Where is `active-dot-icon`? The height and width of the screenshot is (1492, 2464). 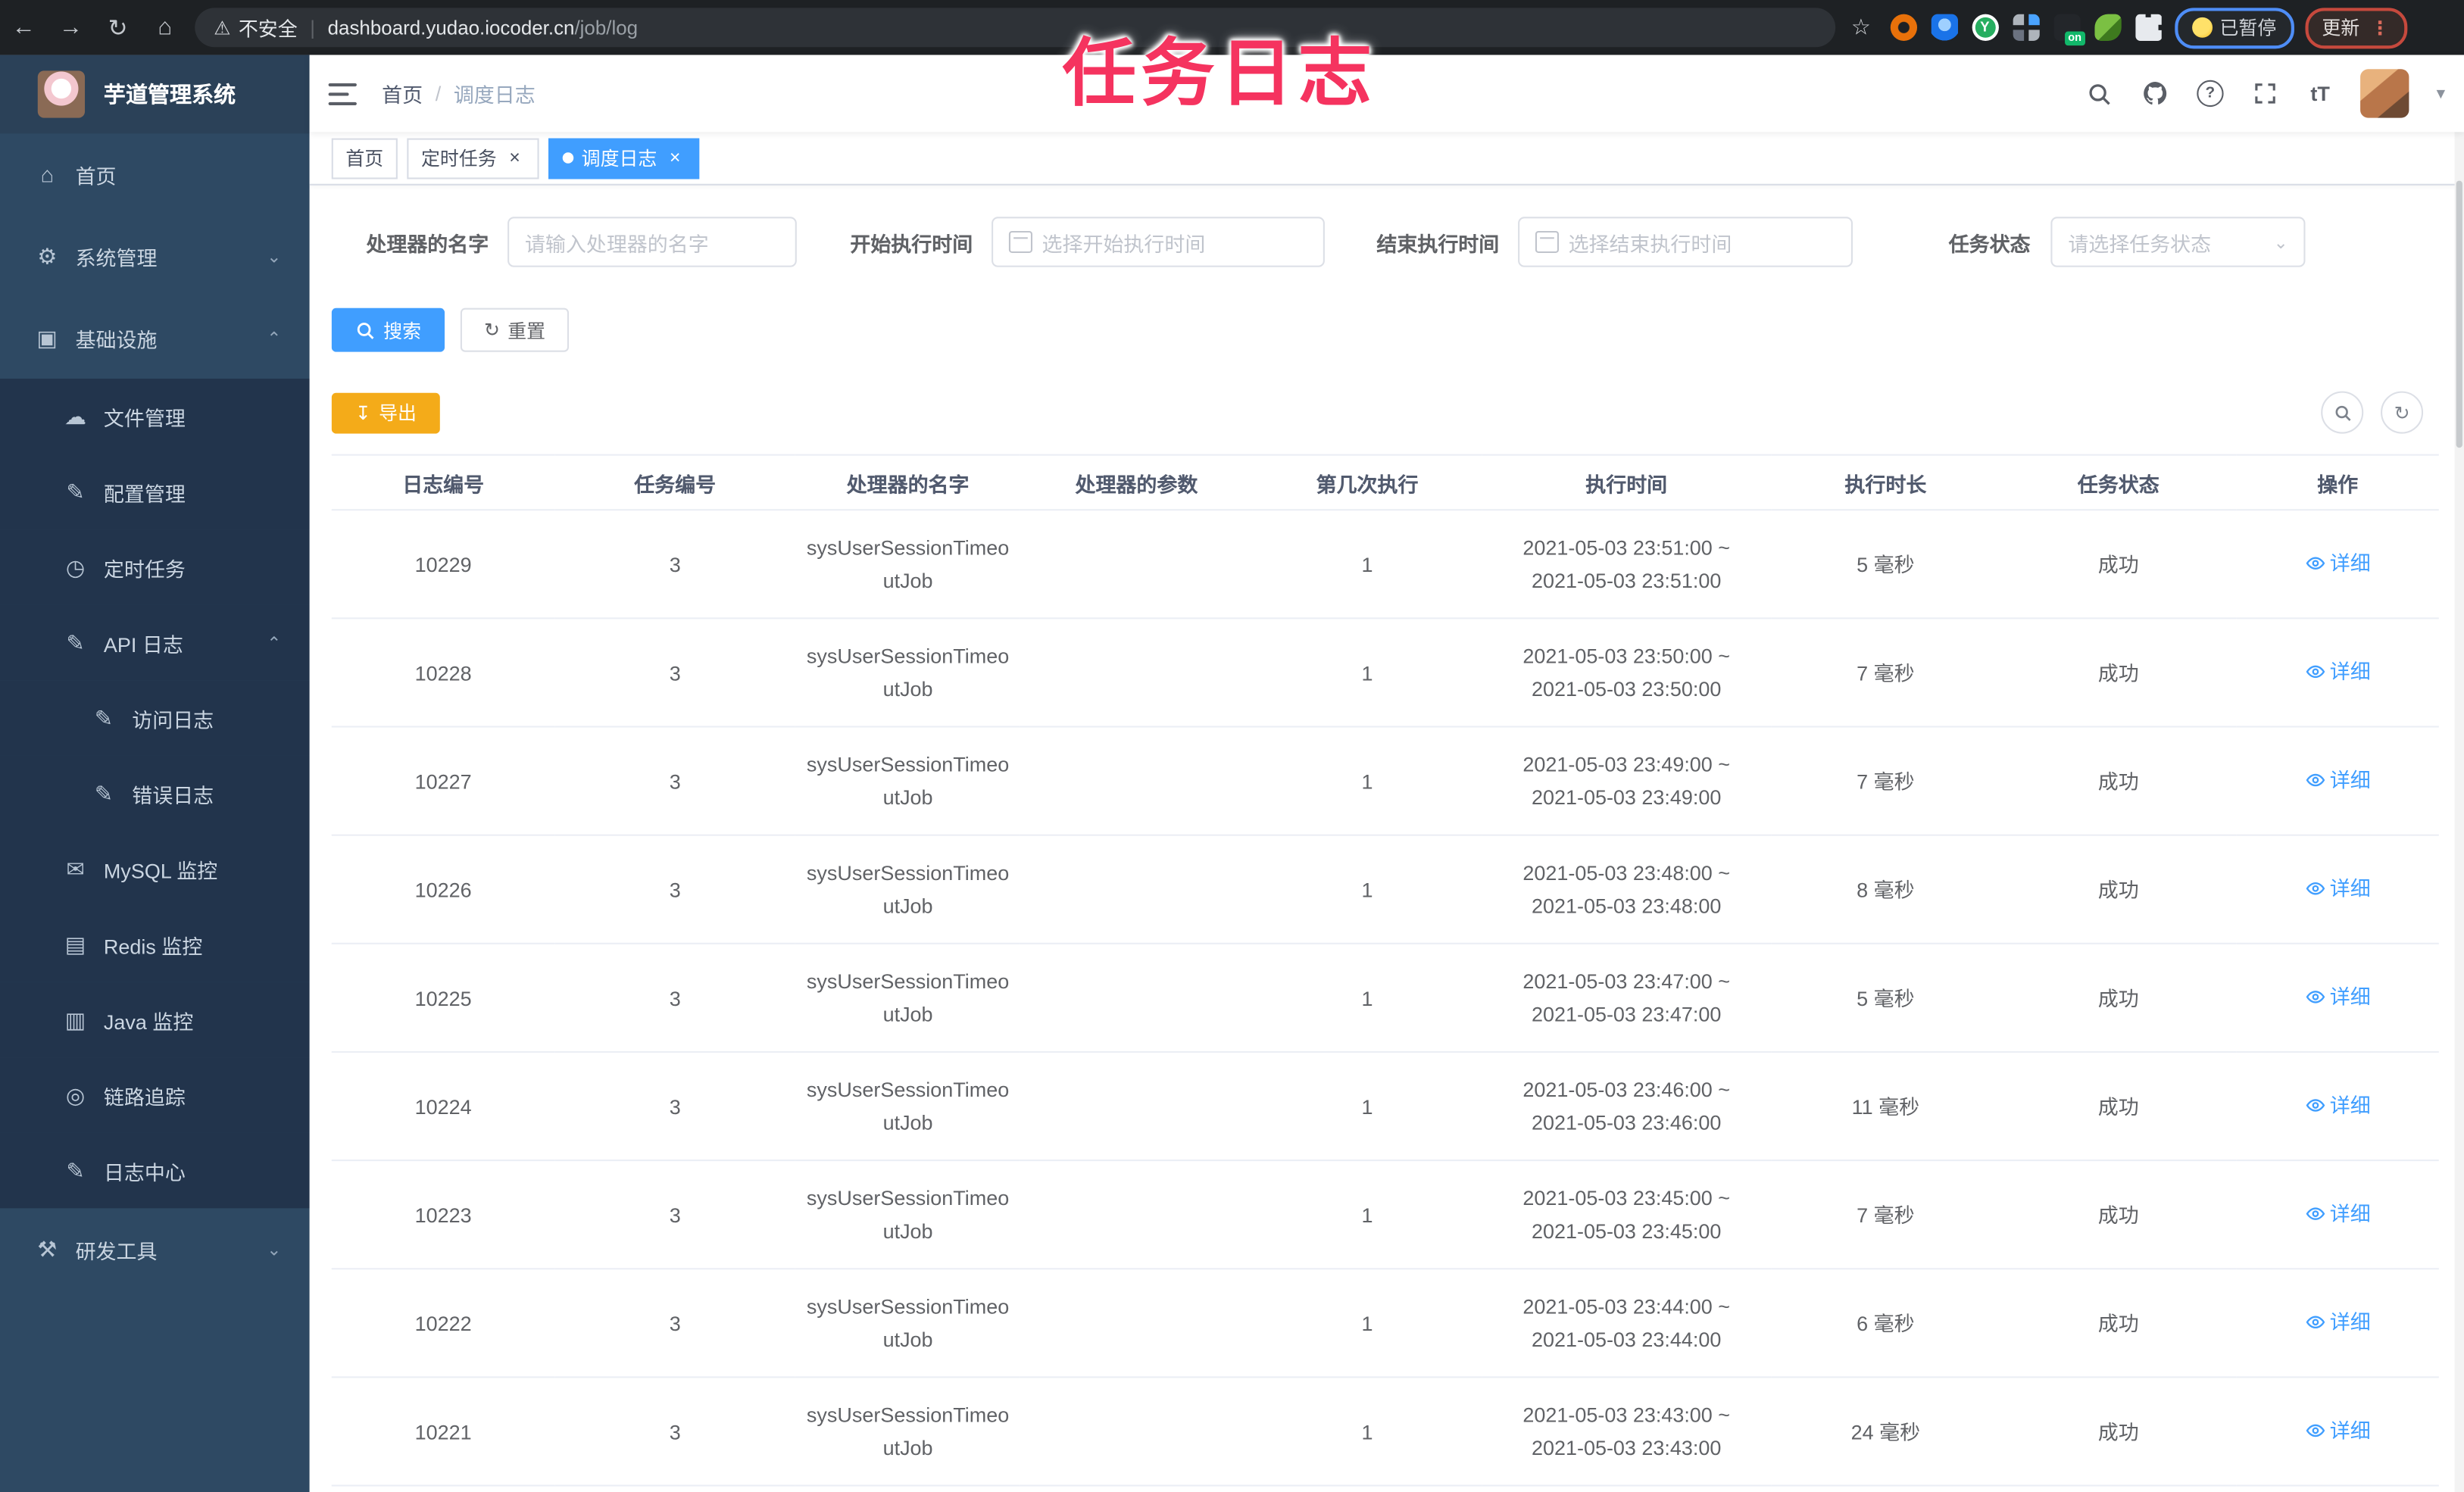 active-dot-icon is located at coordinates (568, 158).